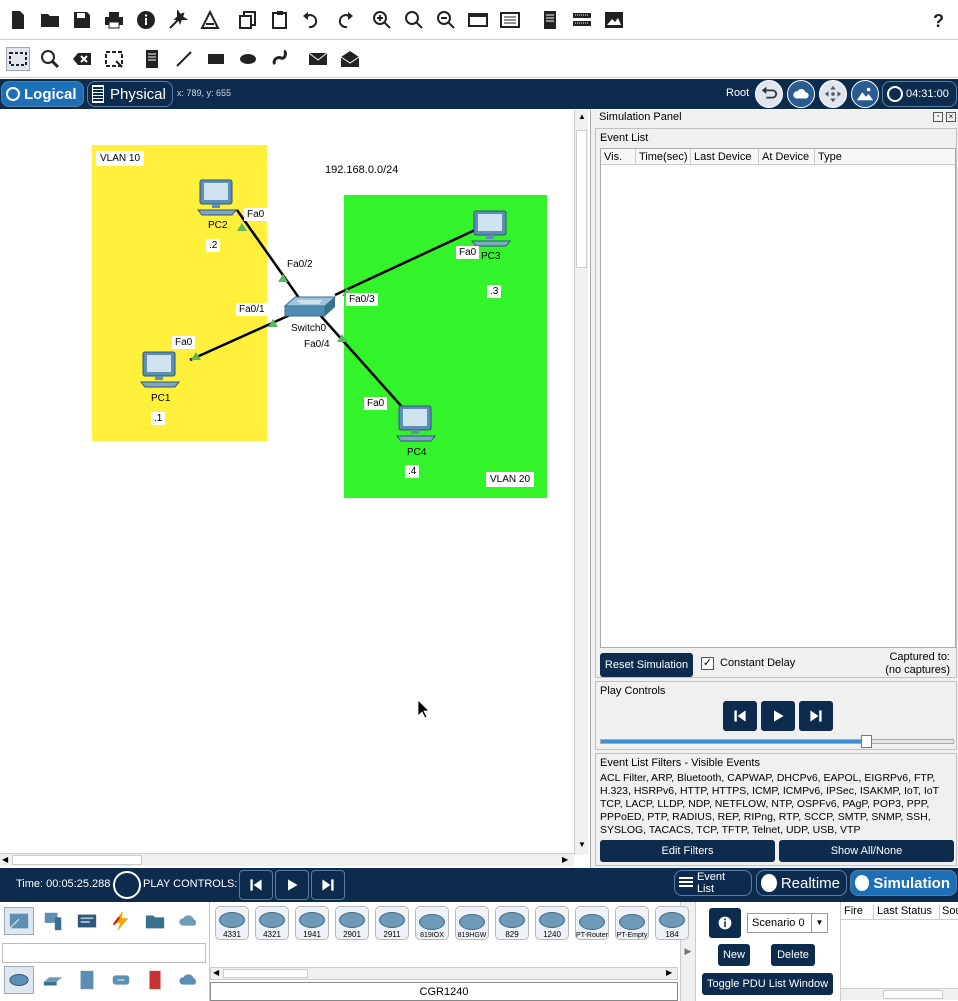 This screenshot has height=1001, width=958. What do you see at coordinates (189, 980) in the screenshot?
I see `wan-emulation-category-icon` at bounding box center [189, 980].